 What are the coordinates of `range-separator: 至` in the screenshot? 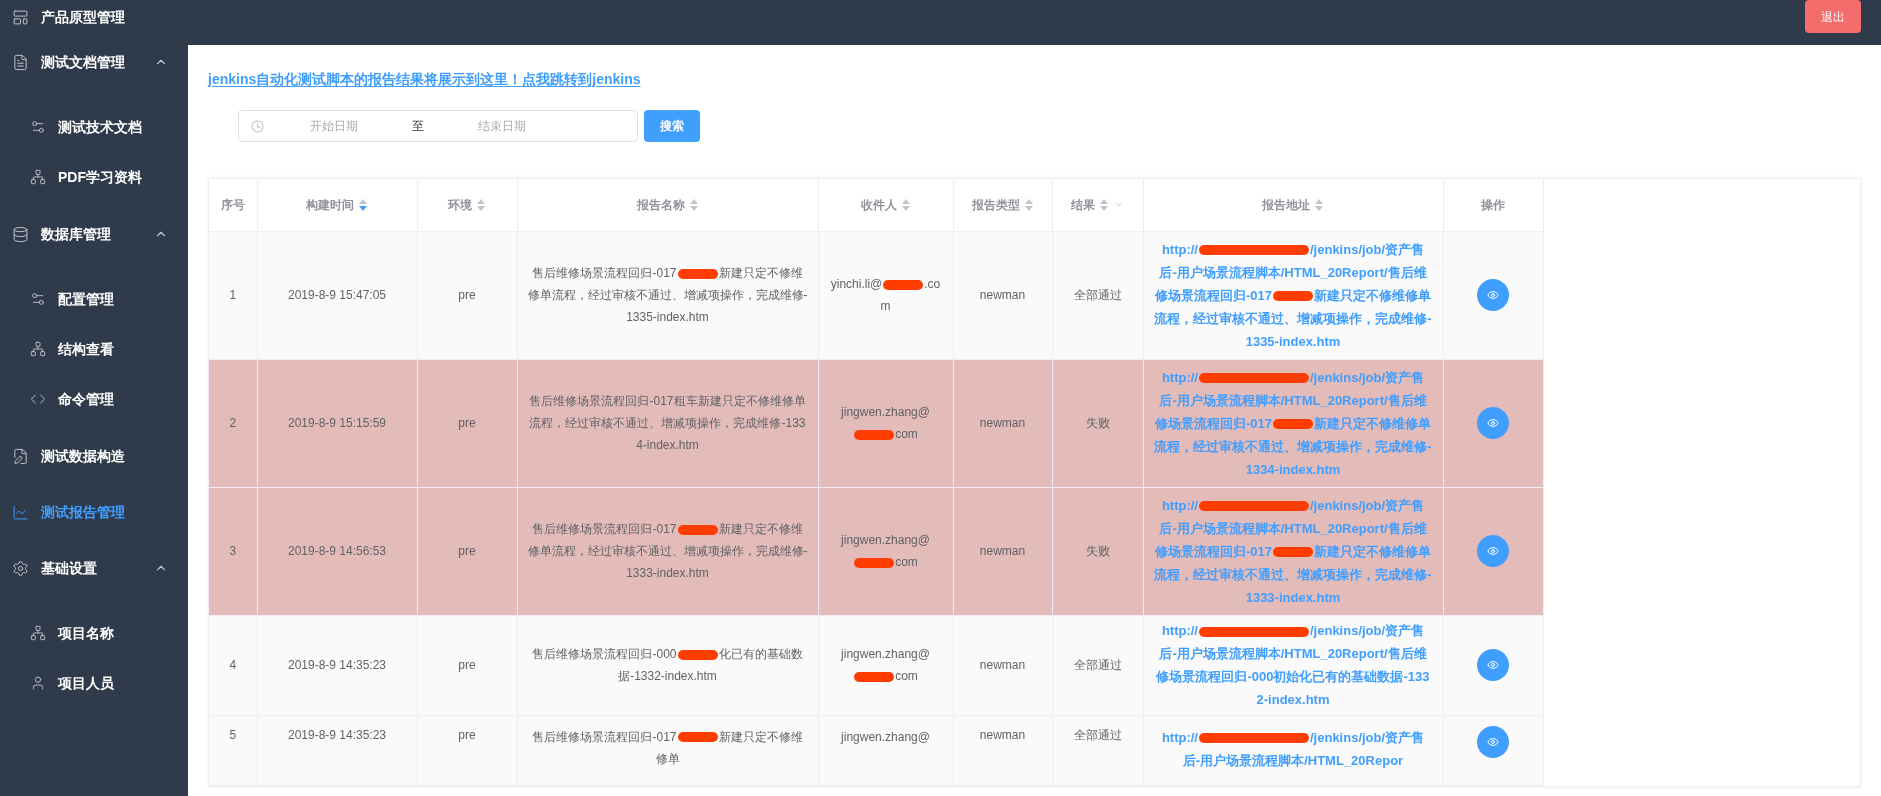 It's located at (418, 126).